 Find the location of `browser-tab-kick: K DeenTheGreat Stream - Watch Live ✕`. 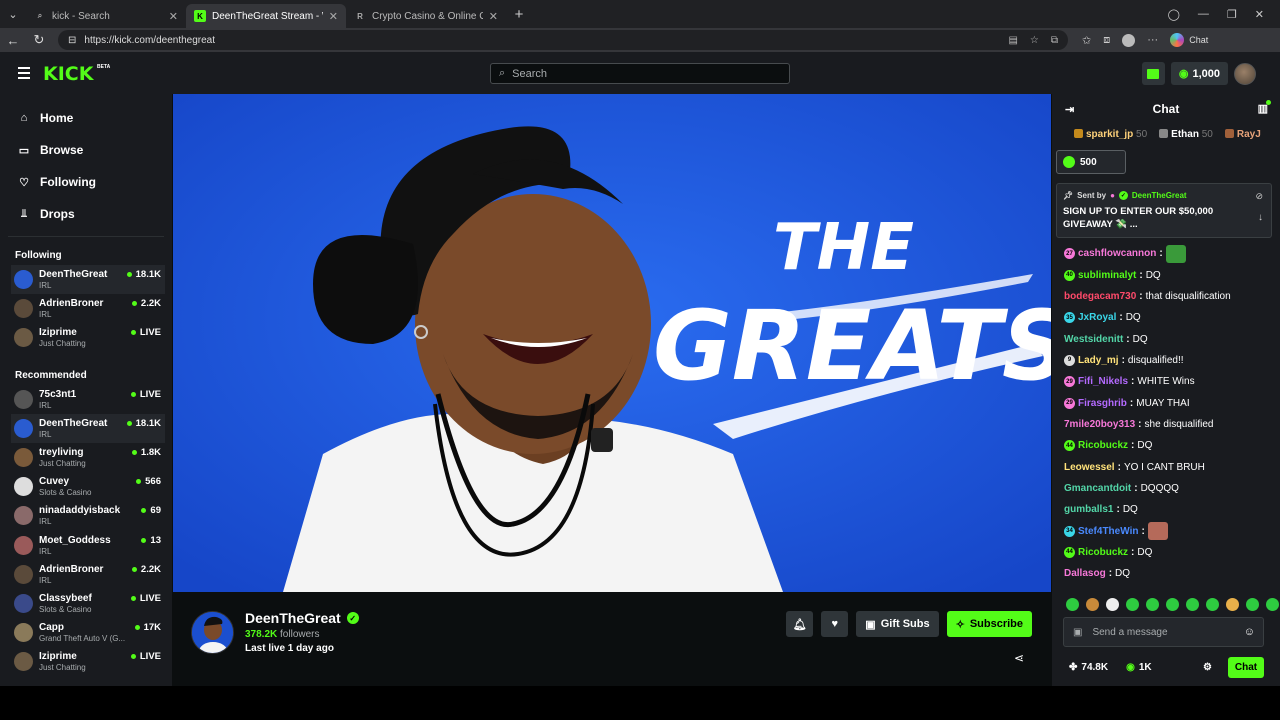

browser-tab-kick: K DeenTheGreat Stream - Watch Live ✕ is located at coordinates (266, 16).